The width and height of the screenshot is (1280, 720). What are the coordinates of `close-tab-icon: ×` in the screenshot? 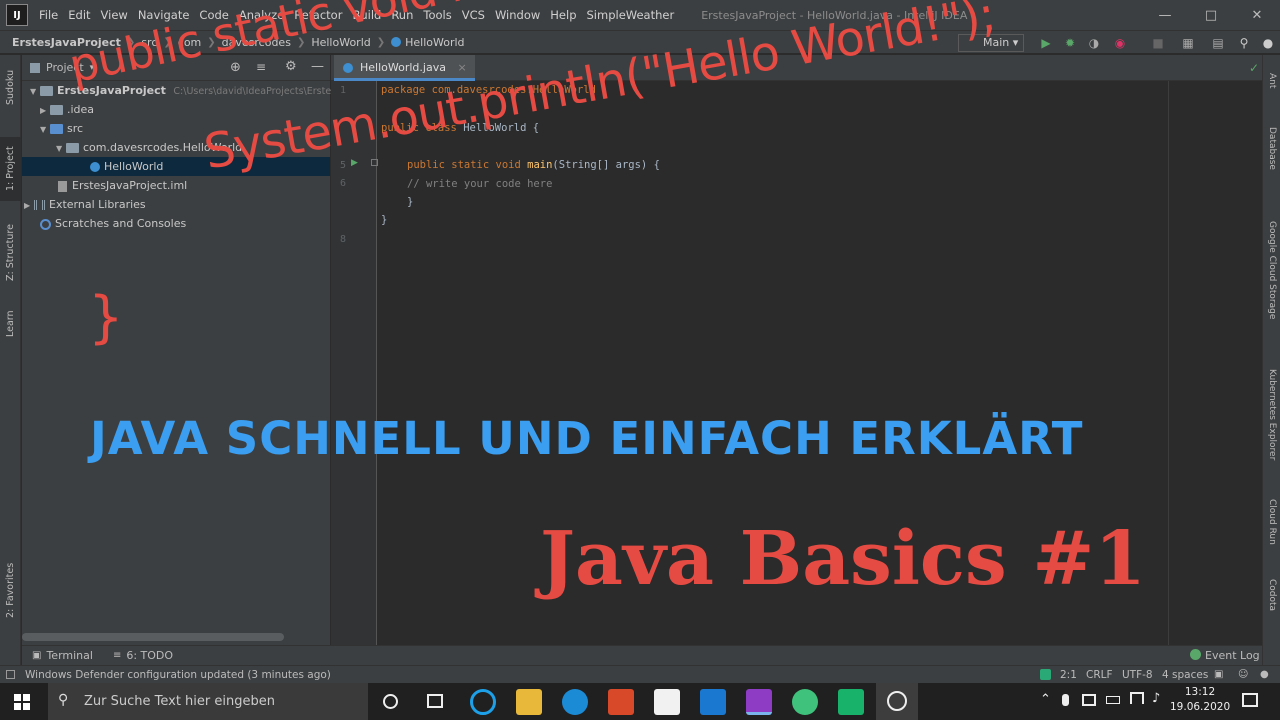 It's located at (461, 67).